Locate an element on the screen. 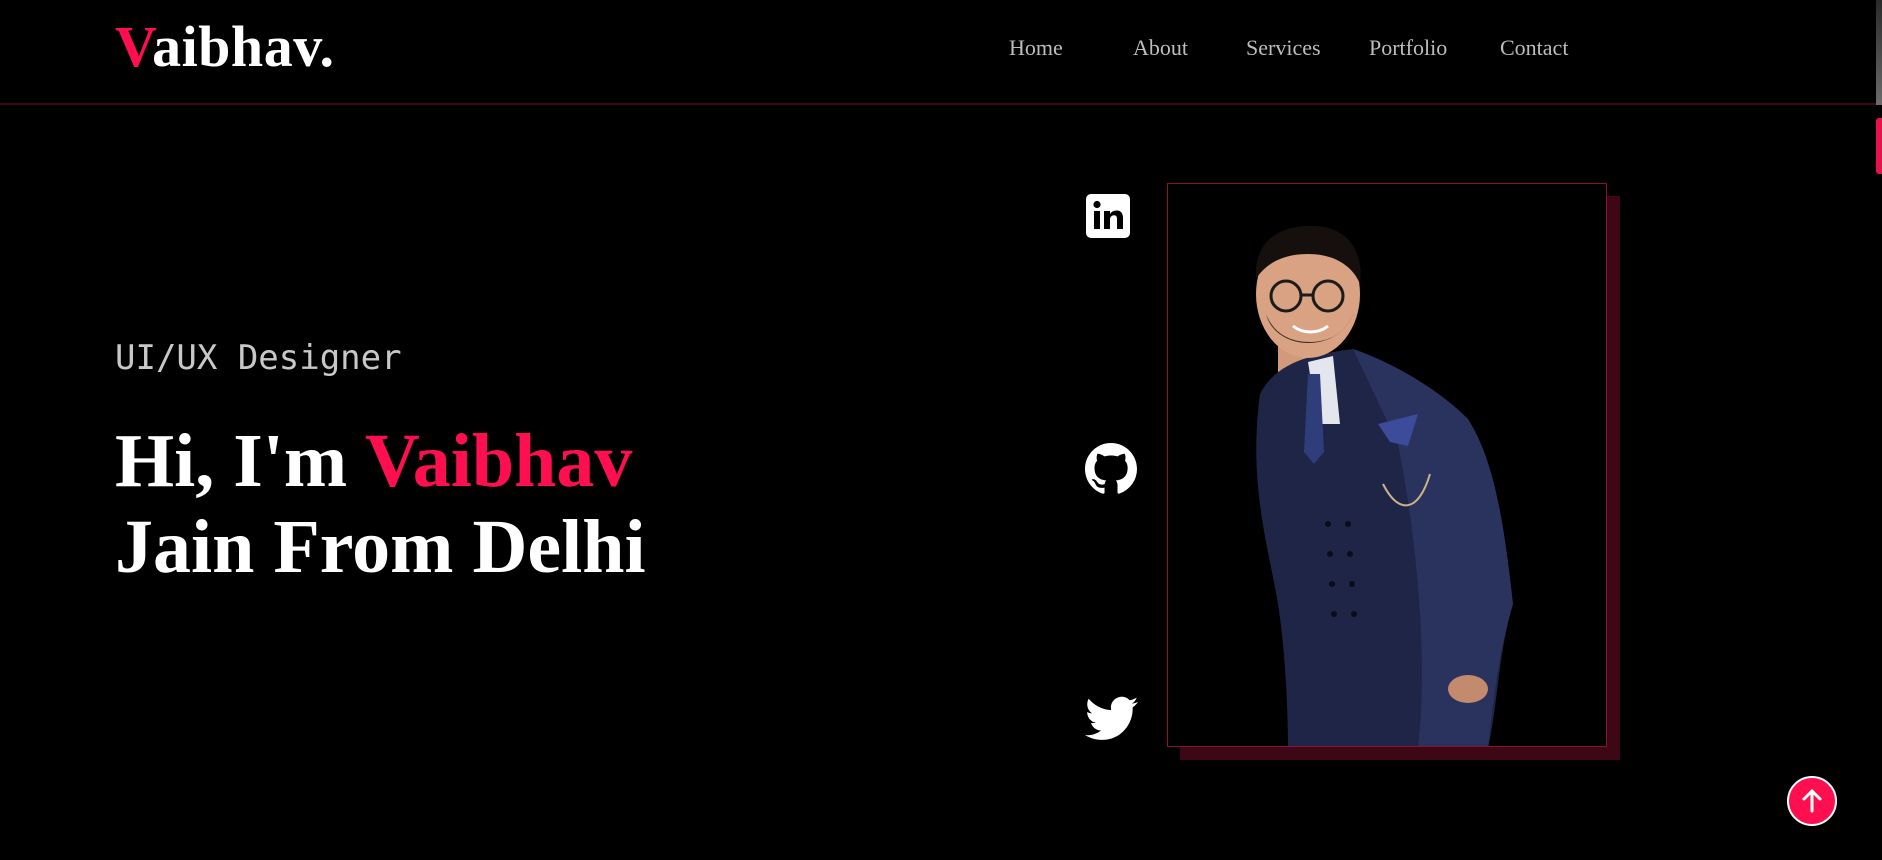  github-link is located at coordinates (1111, 468).